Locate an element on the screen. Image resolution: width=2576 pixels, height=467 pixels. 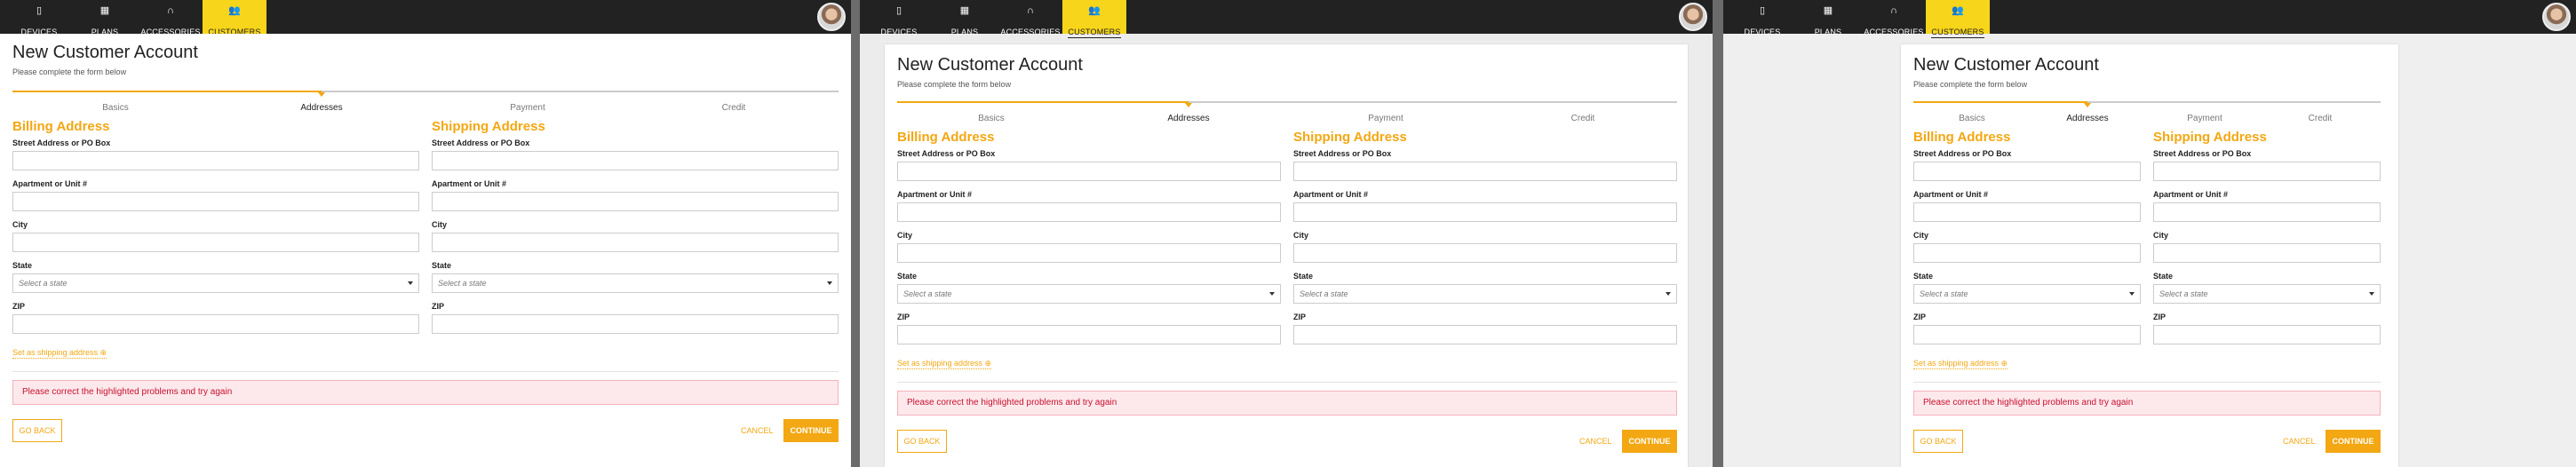
shipping-heading: Shipping Address is located at coordinates (1350, 137).